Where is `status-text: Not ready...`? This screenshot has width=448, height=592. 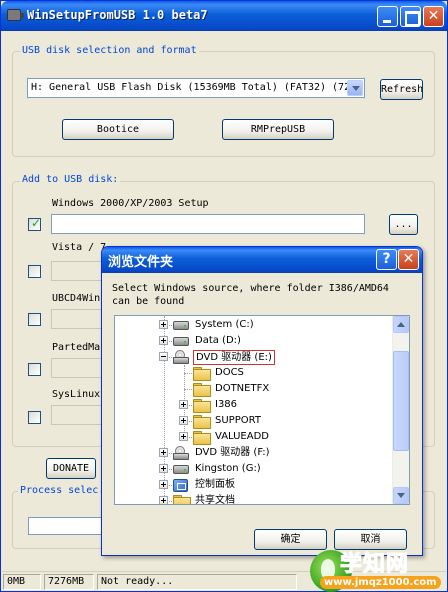
status-text: Not ready... is located at coordinates (197, 582).